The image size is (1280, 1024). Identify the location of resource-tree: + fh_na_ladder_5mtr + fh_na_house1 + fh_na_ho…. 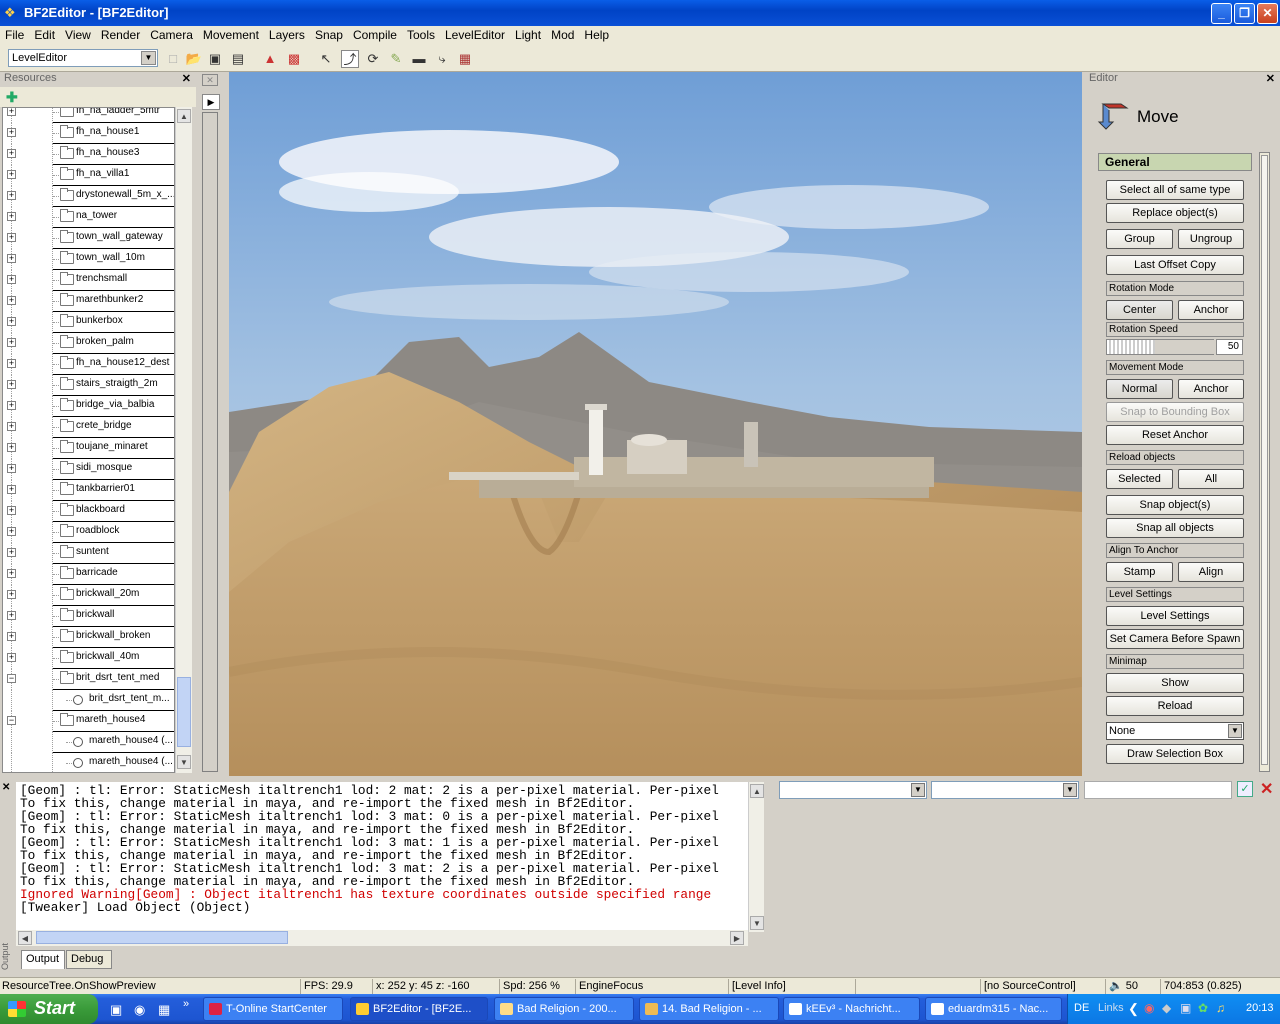
(88, 440).